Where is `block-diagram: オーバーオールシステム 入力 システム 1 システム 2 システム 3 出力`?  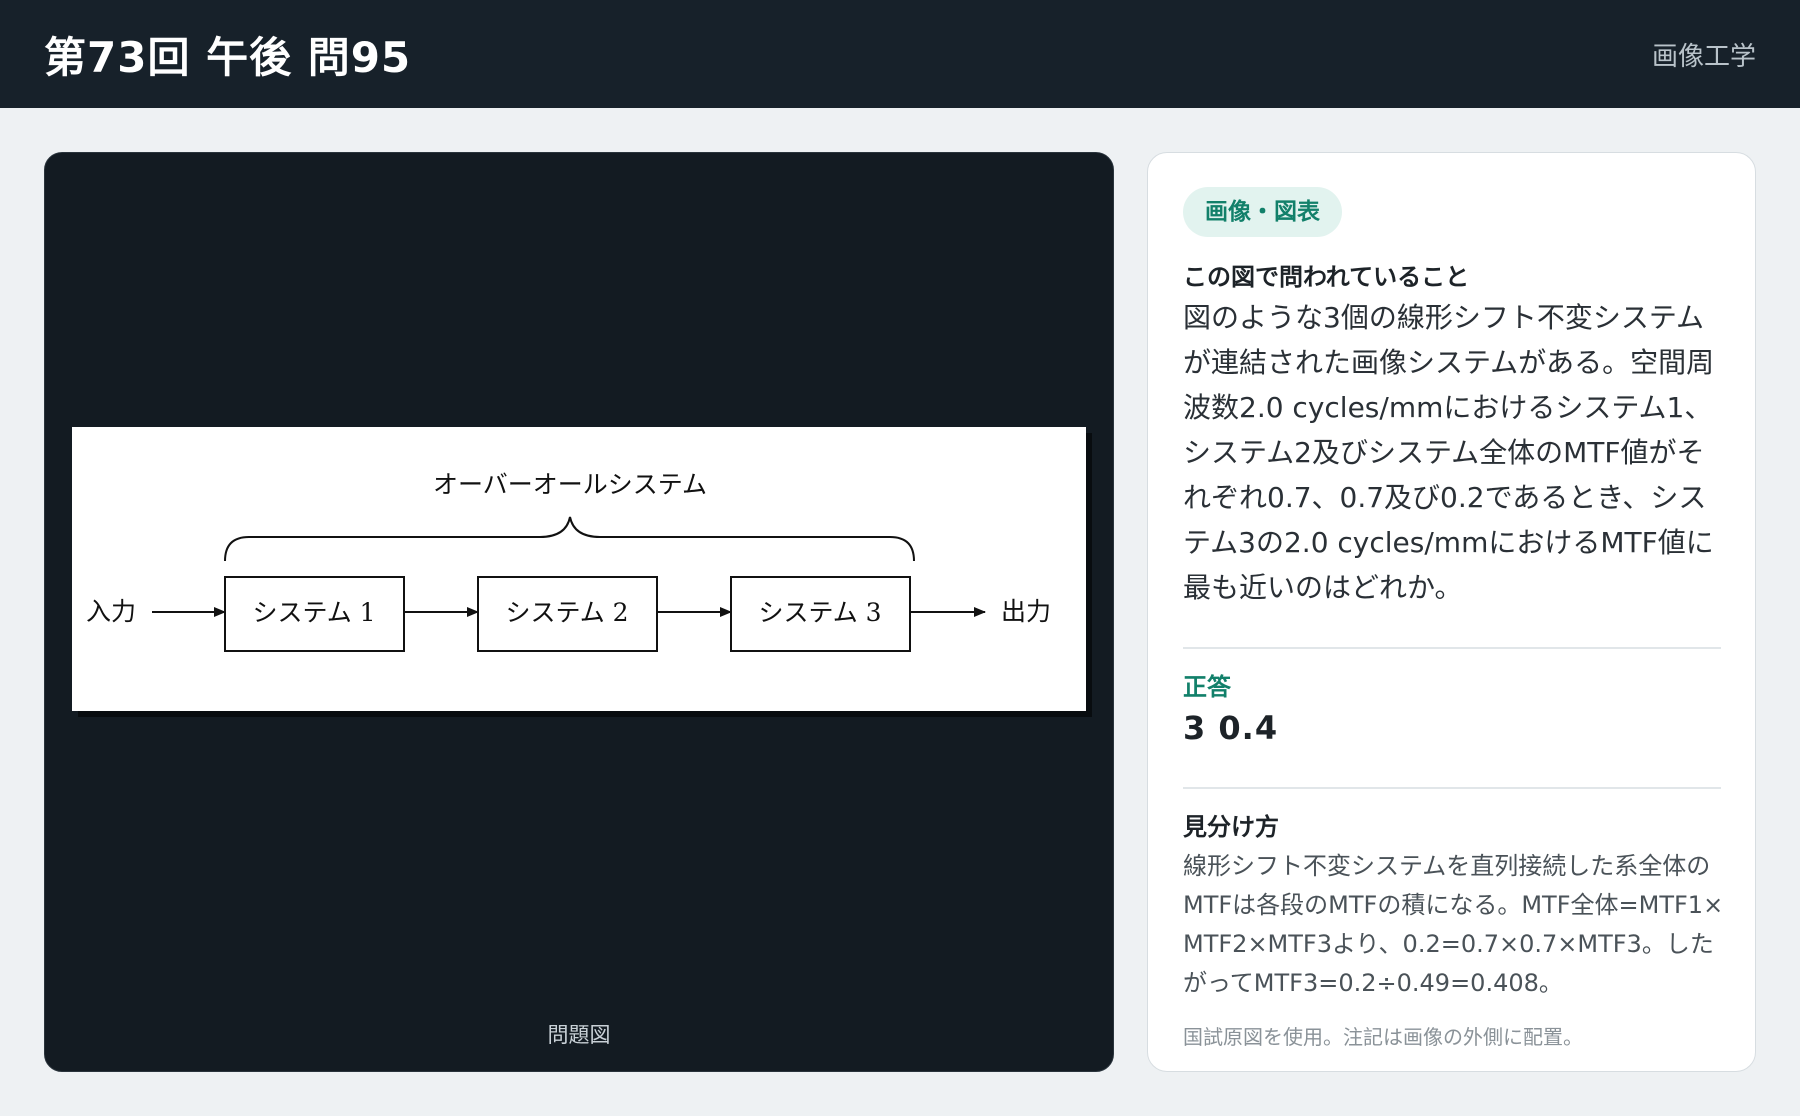 block-diagram: オーバーオールシステム 入力 システム 1 システム 2 システム 3 出力 is located at coordinates (568, 561).